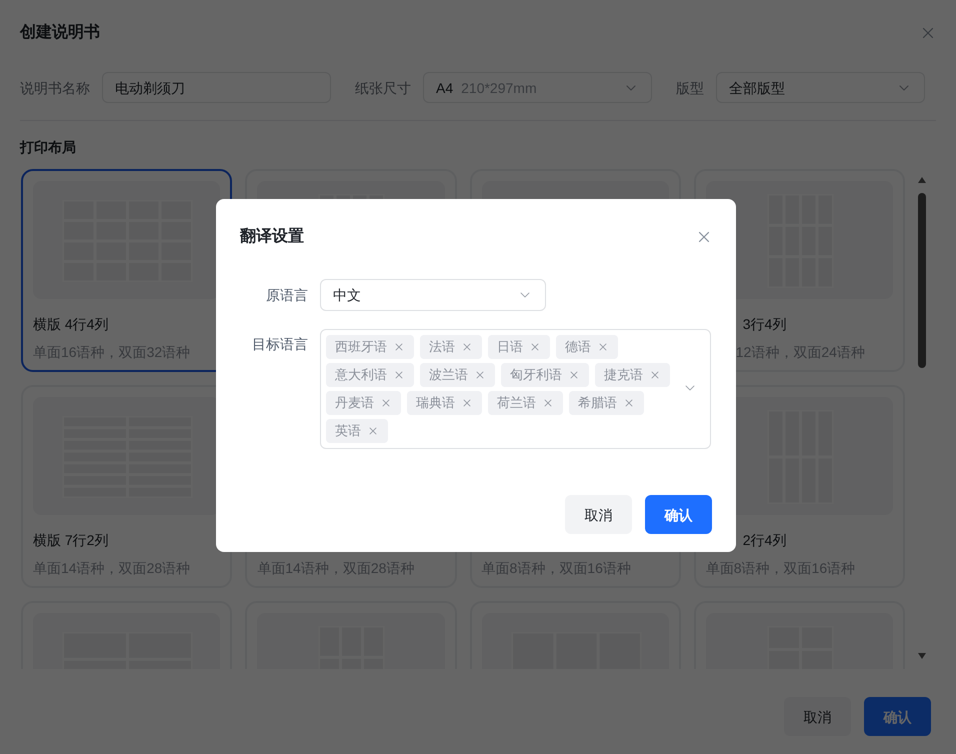  What do you see at coordinates (60, 32) in the screenshot?
I see `dialog-title: 创建说明书` at bounding box center [60, 32].